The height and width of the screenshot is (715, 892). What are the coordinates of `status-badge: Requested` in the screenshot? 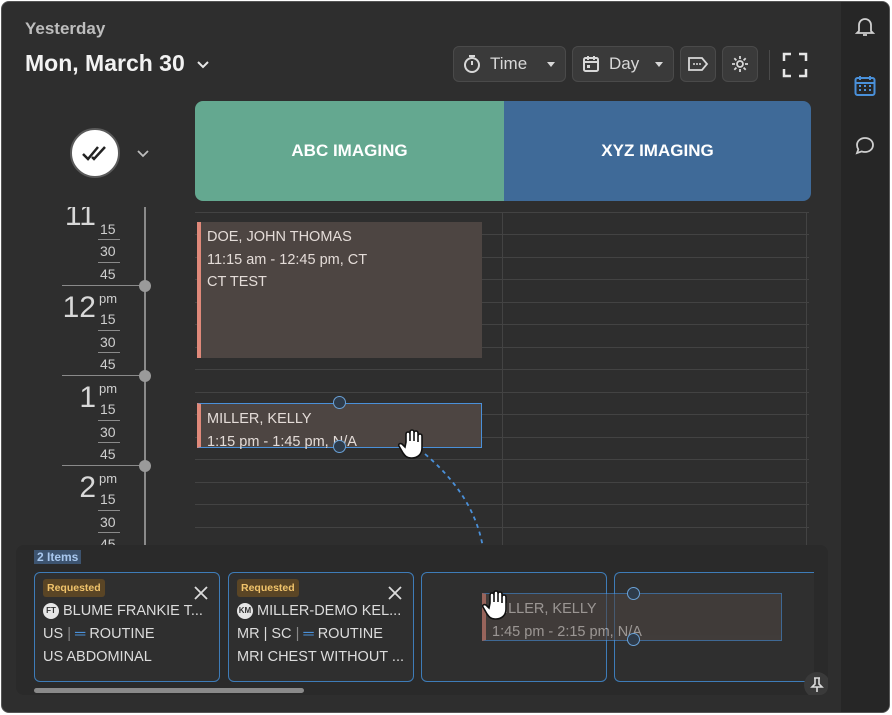 It's located at (74, 588).